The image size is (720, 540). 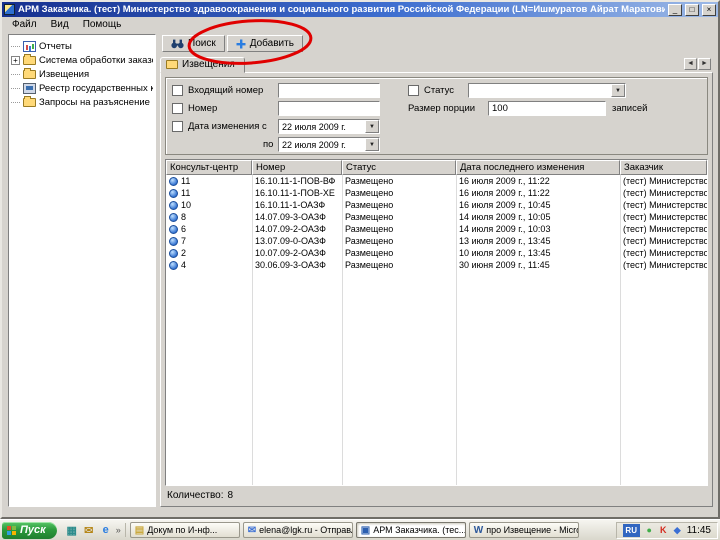 What do you see at coordinates (692, 9) in the screenshot?
I see `maximize-button: □` at bounding box center [692, 9].